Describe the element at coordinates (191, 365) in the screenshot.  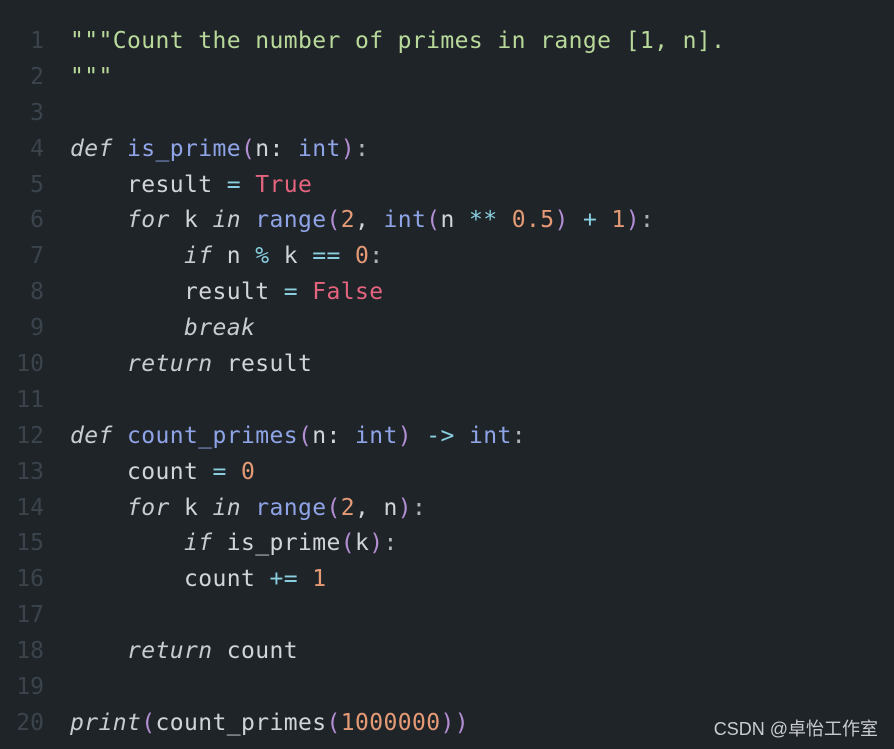
I see `line-code: return result` at that location.